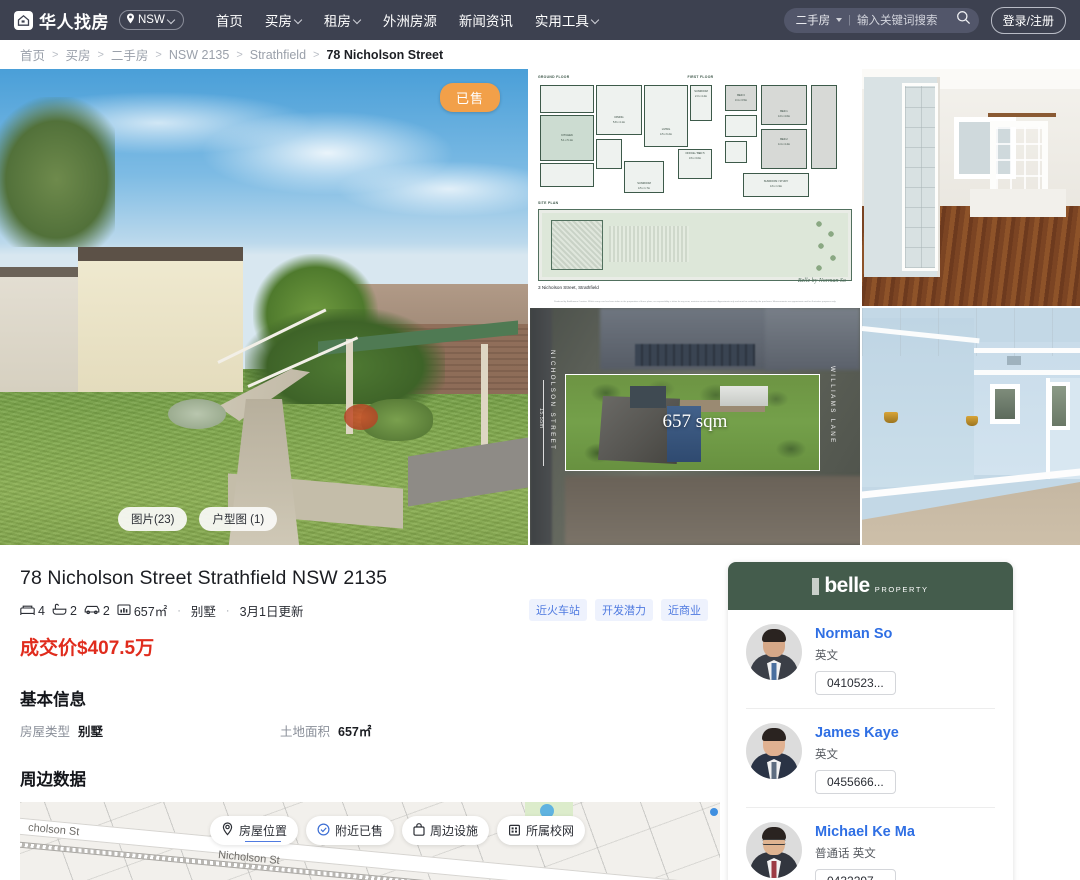 Image resolution: width=1080 pixels, height=880 pixels. What do you see at coordinates (53, 700) in the screenshot?
I see `basic-info-heading: 基本信息` at bounding box center [53, 700].